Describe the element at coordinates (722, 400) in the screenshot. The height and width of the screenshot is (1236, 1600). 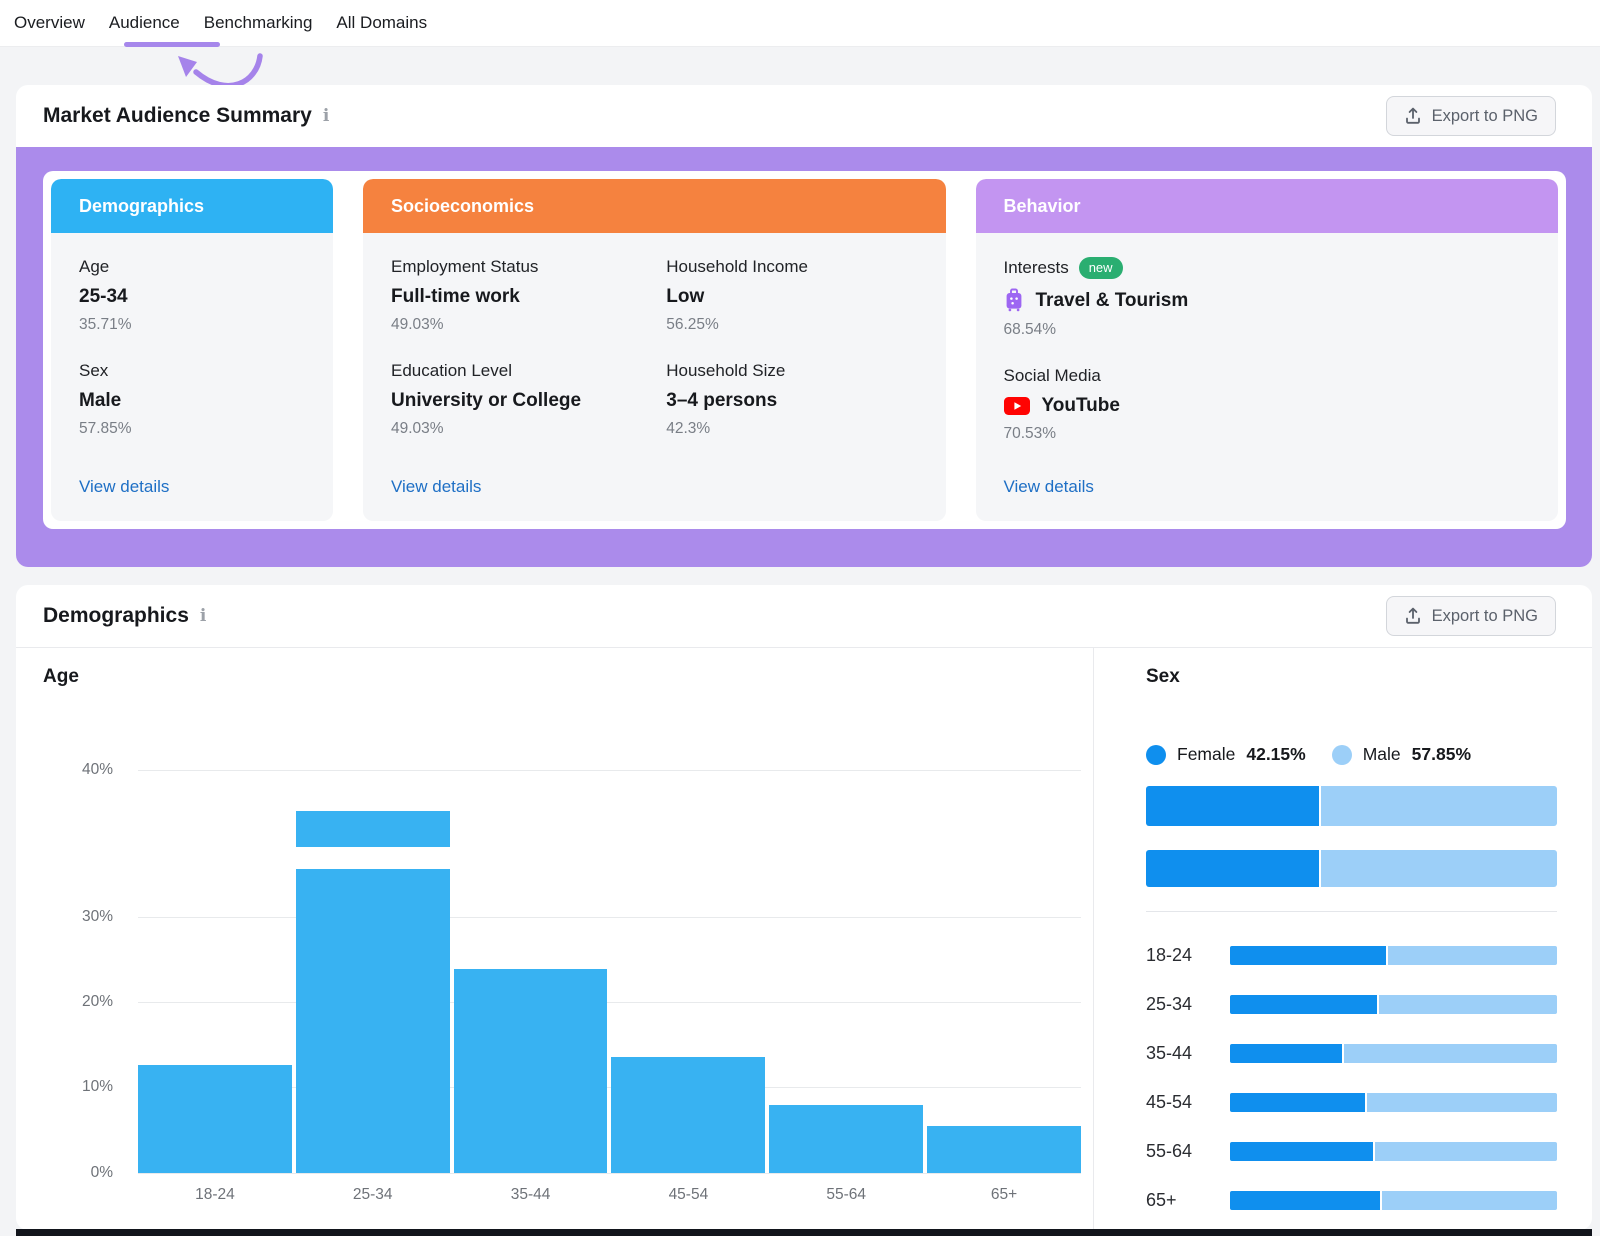
I see `metric-value: 3–4 persons` at that location.